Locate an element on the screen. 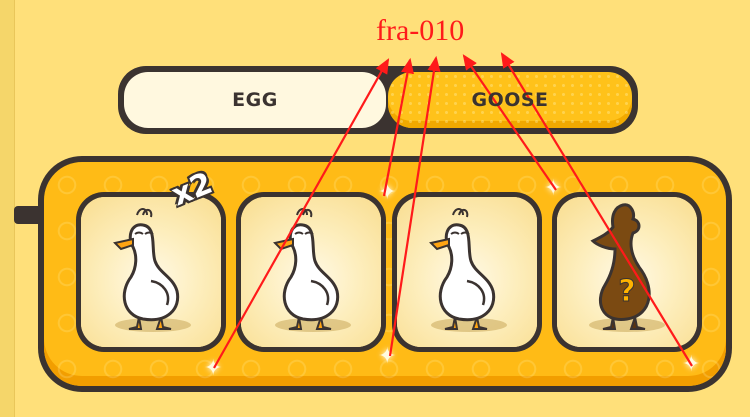 This screenshot has height=417, width=750. card-face: ? is located at coordinates (627, 272).